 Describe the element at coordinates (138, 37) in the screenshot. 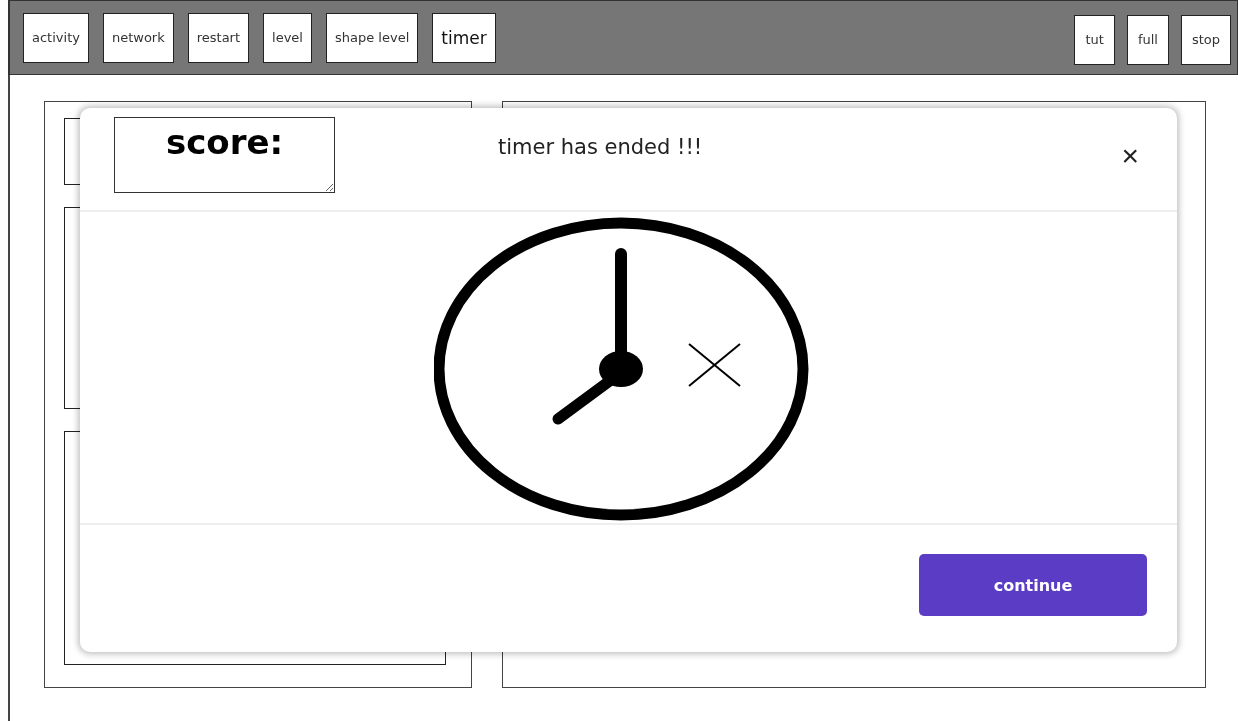

I see `toolbar-button: network` at that location.